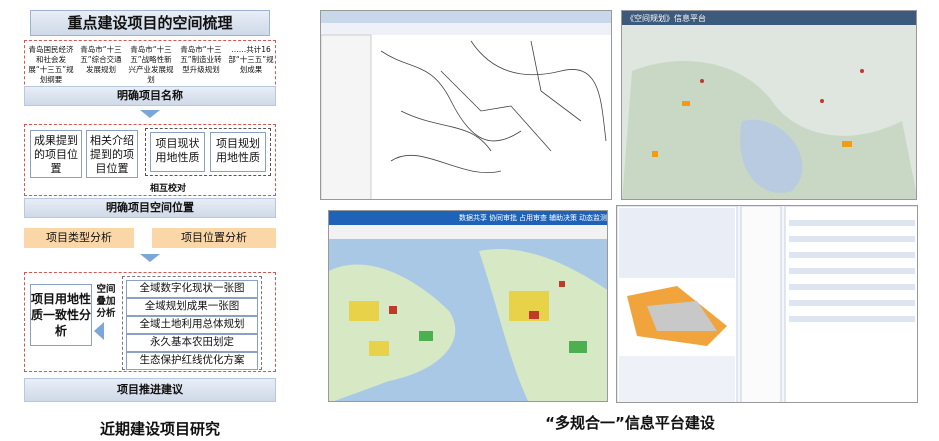  I want to click on layer-item: 全域土地利用总体规划, so click(192, 325).